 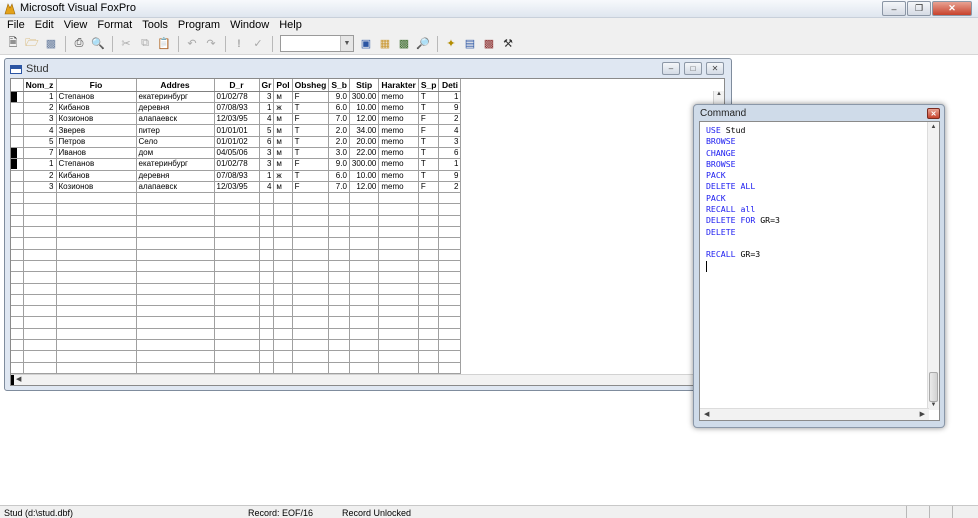 What do you see at coordinates (346, 43) in the screenshot?
I see `chevron-down-icon: ▼` at bounding box center [346, 43].